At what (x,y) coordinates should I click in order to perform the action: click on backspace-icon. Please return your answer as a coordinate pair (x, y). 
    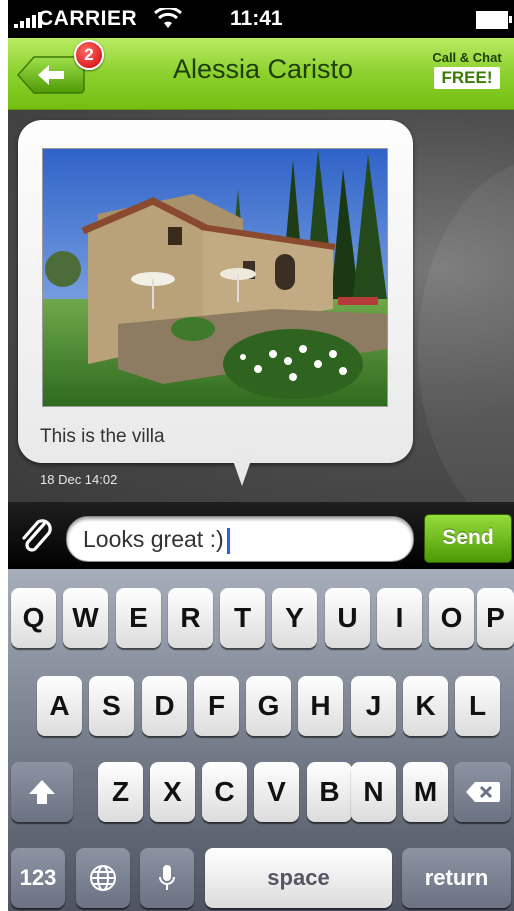
    Looking at the image, I should click on (482, 792).